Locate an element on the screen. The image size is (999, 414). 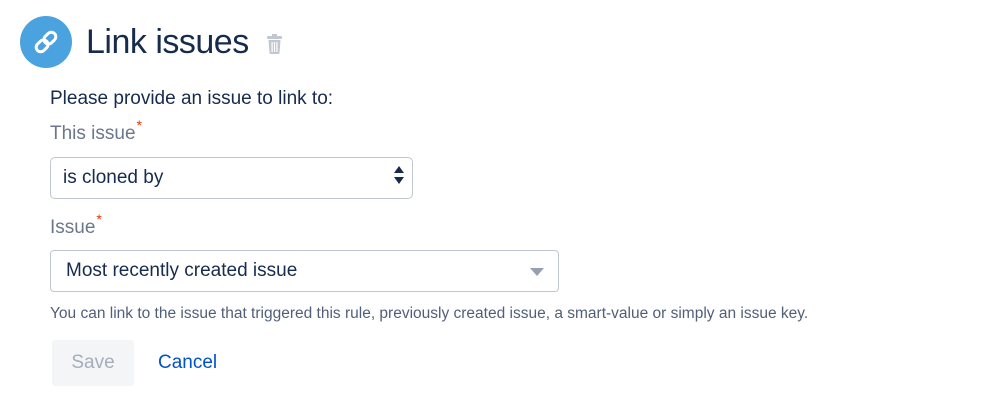
save-button: Save is located at coordinates (93, 363).